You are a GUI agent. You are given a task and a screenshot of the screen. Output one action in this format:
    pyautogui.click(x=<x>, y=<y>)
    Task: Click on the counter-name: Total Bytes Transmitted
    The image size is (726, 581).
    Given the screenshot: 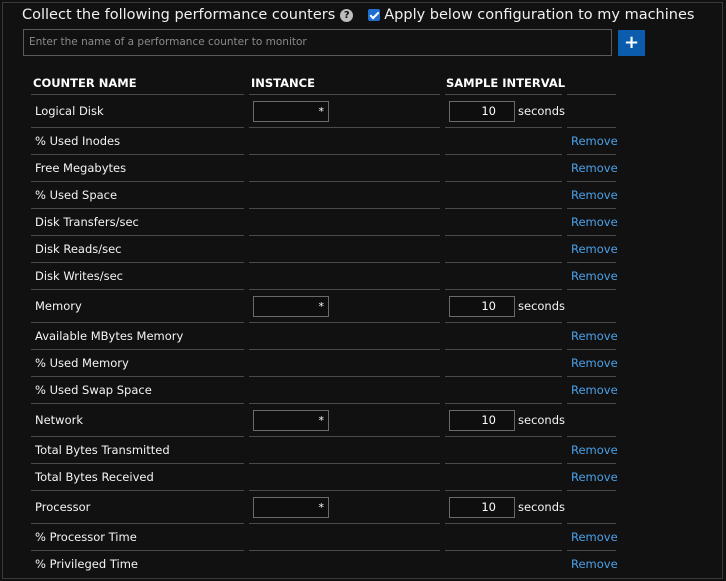 What is the action you would take?
    pyautogui.click(x=102, y=449)
    